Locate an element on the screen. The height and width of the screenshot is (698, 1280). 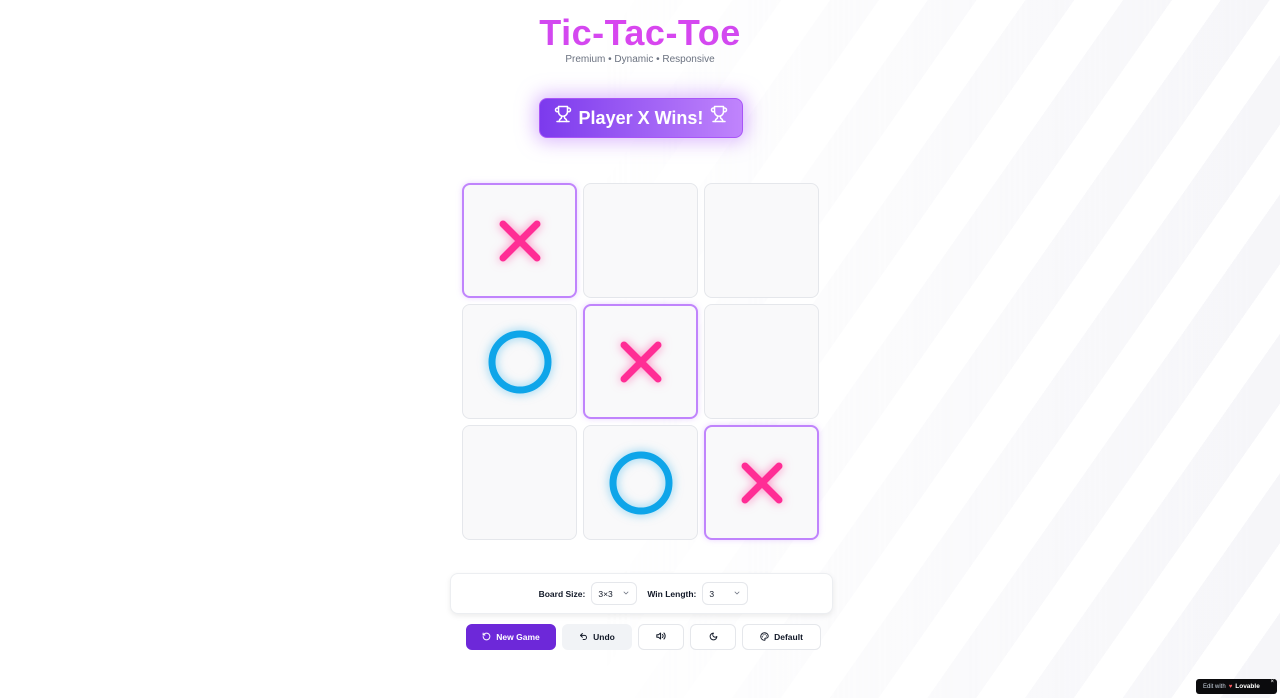
game-board is located at coordinates (641, 362).